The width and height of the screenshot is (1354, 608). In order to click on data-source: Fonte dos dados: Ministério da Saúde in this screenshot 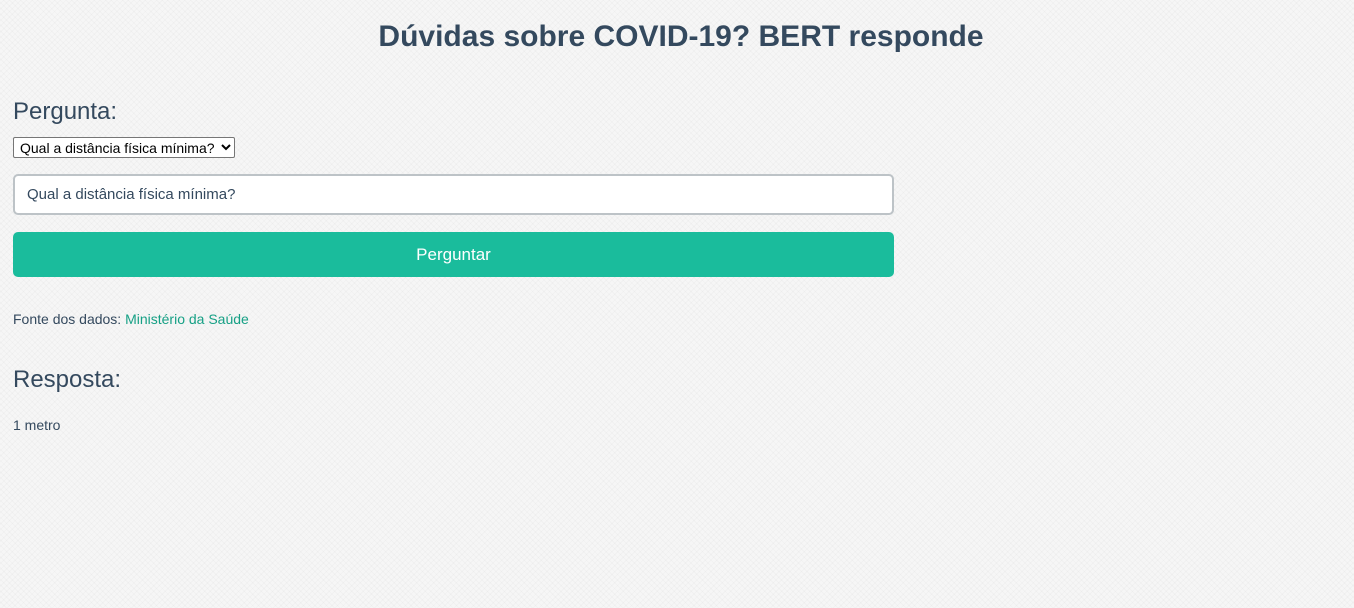, I will do `click(131, 319)`.